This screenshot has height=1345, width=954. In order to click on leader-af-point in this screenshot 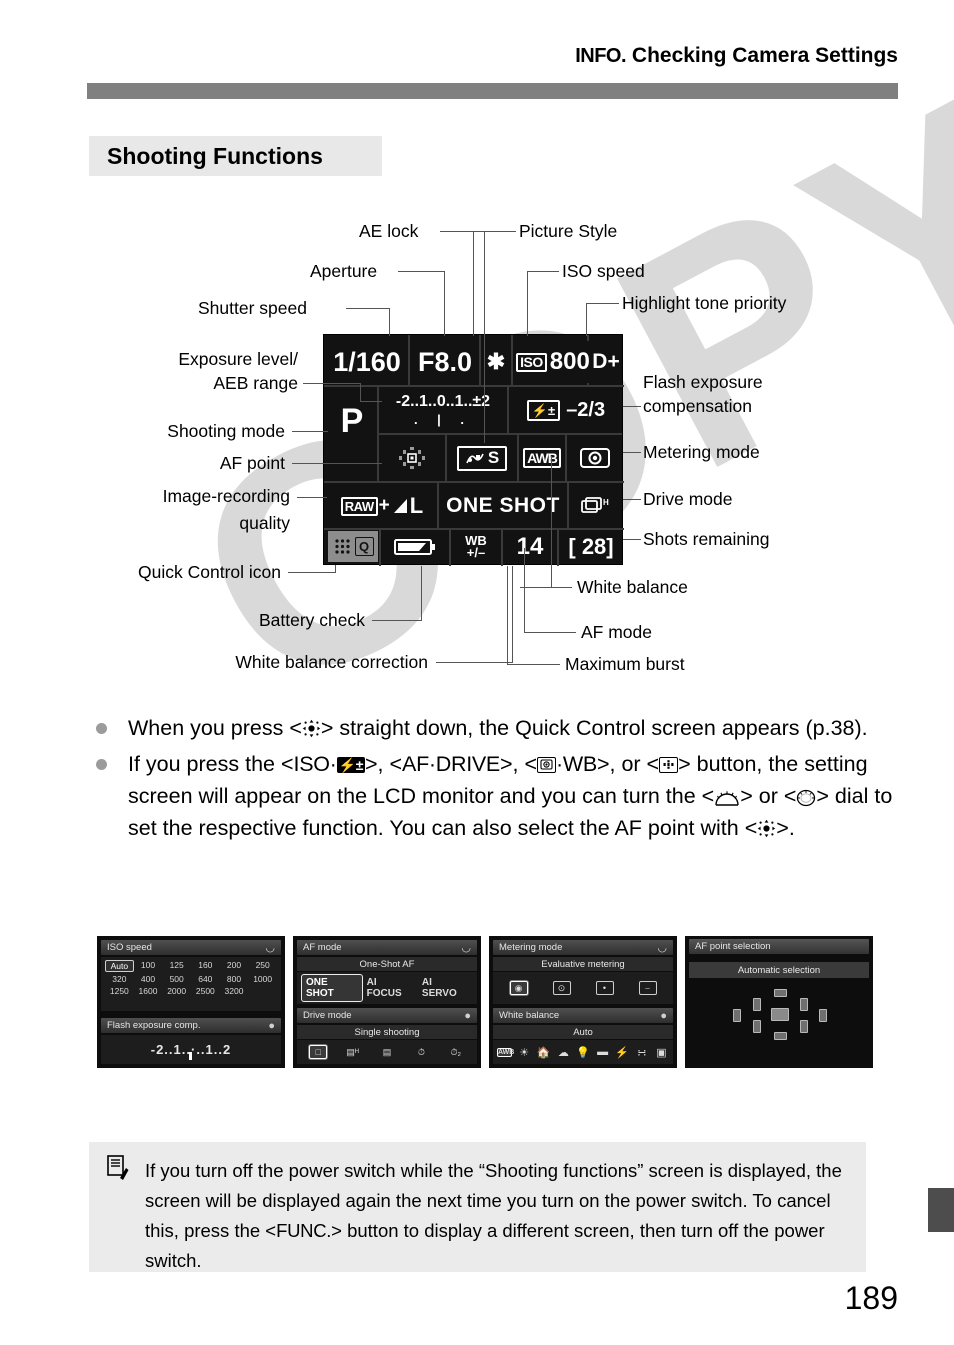, I will do `click(337, 464)`.